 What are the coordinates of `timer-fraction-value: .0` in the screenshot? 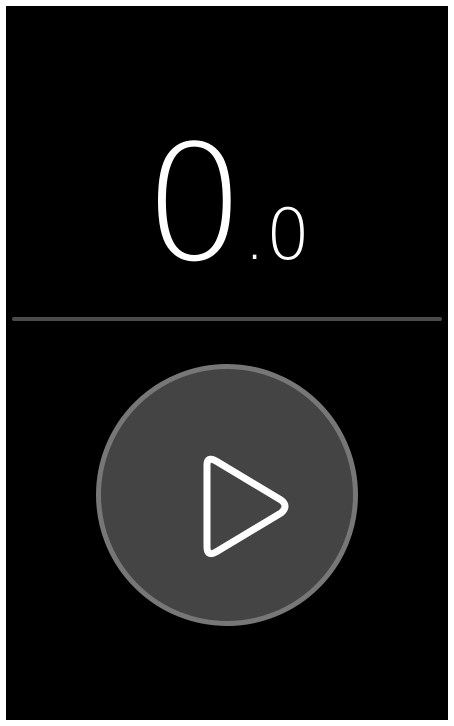 It's located at (277, 235).